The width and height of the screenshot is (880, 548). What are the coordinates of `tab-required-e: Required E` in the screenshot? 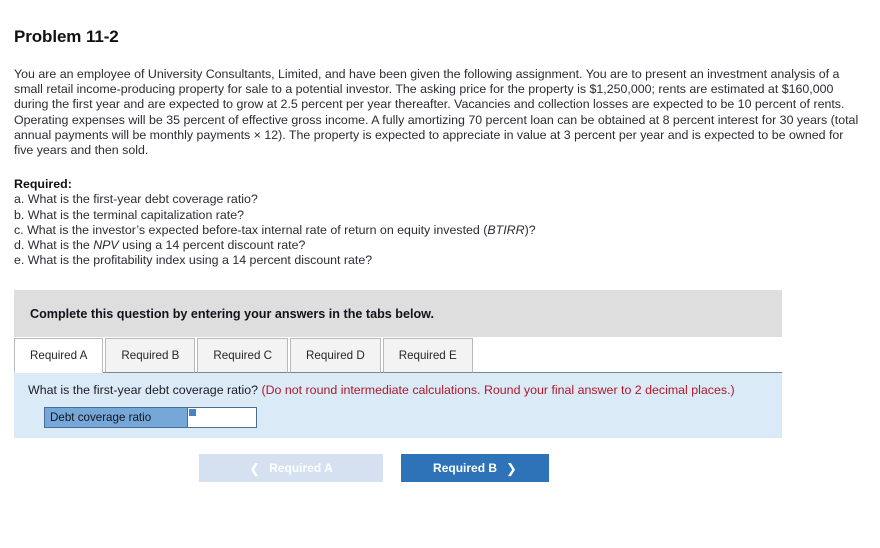 It's located at (427, 356).